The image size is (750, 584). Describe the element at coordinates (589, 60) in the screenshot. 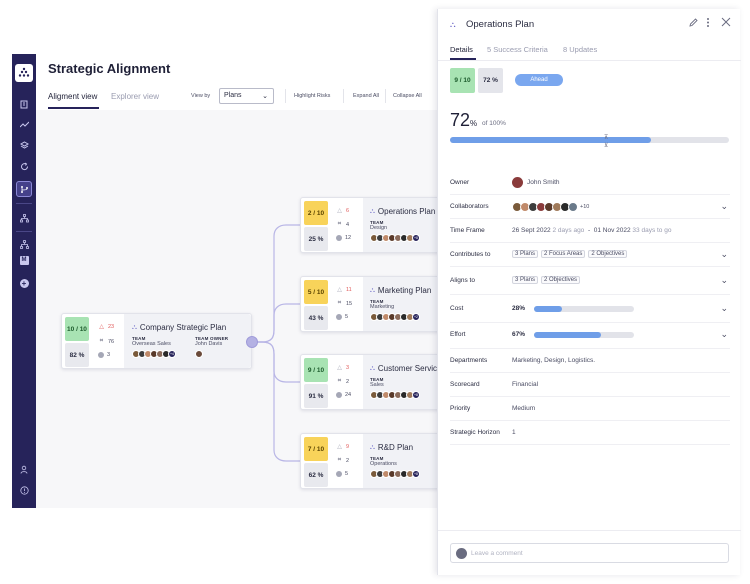

I see `tab-divider` at that location.